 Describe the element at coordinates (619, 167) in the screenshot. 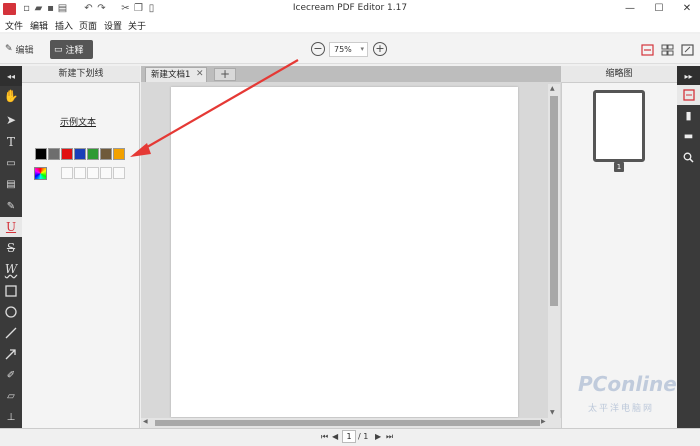

I see `page-thumbnail-number: 1` at that location.